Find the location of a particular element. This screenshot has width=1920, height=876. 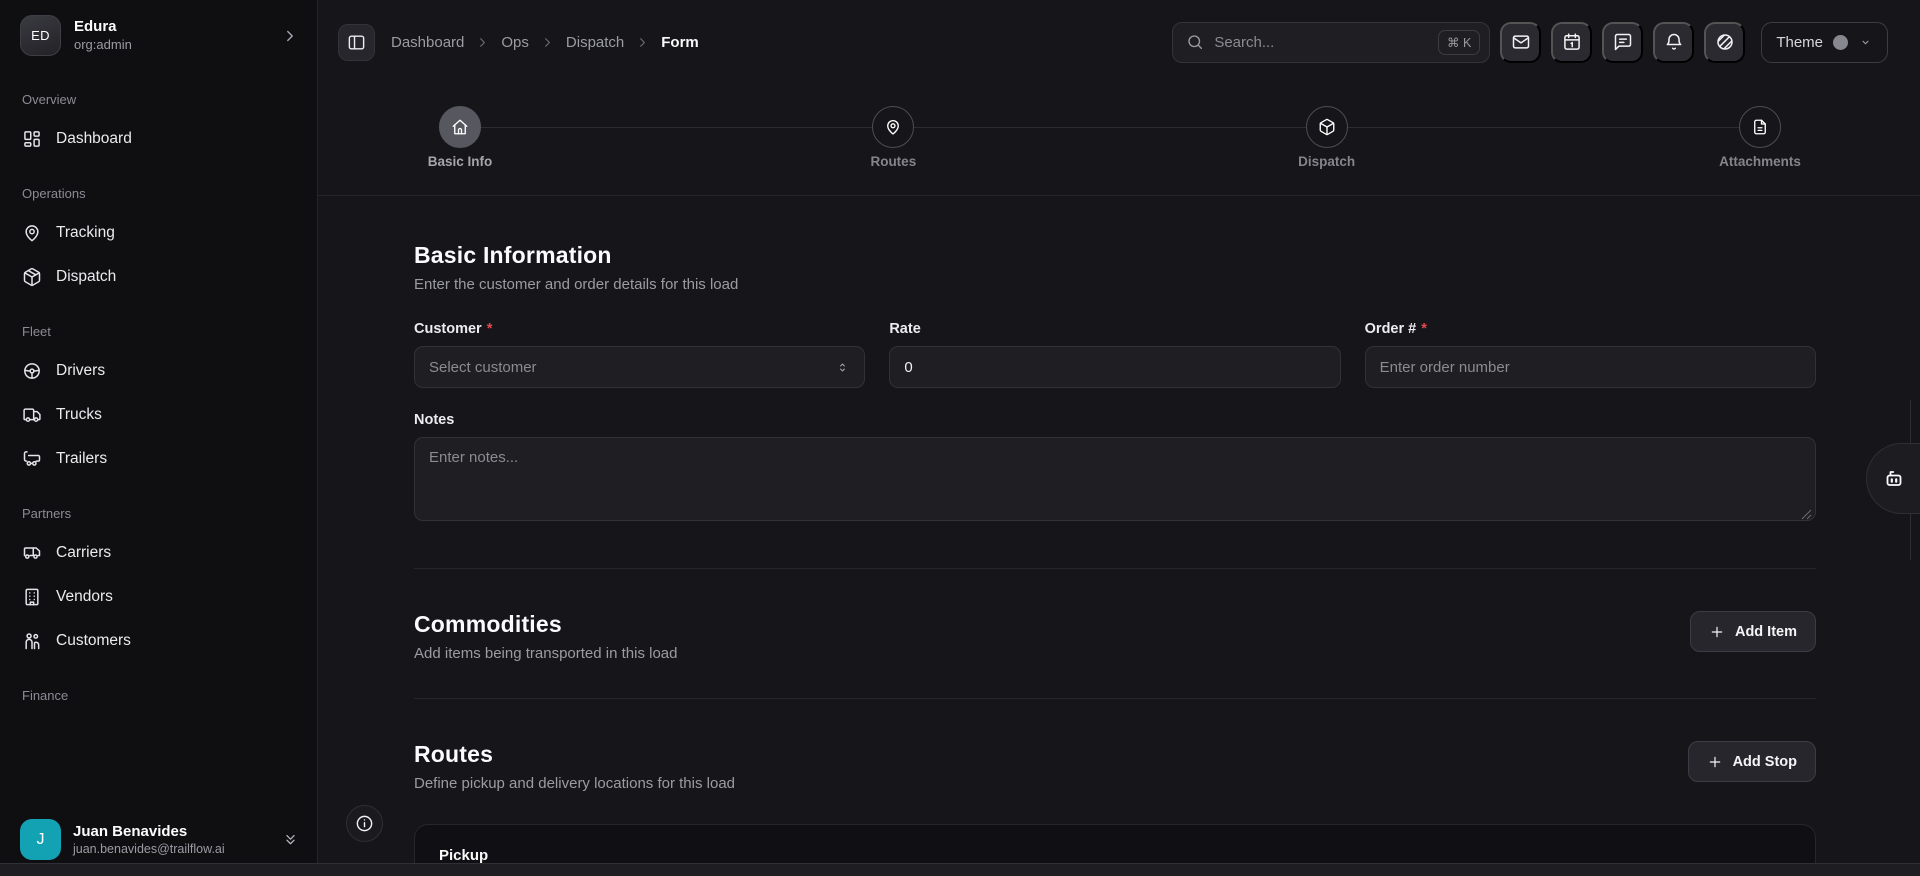

org-info: Edura org:admin is located at coordinates (103, 35).